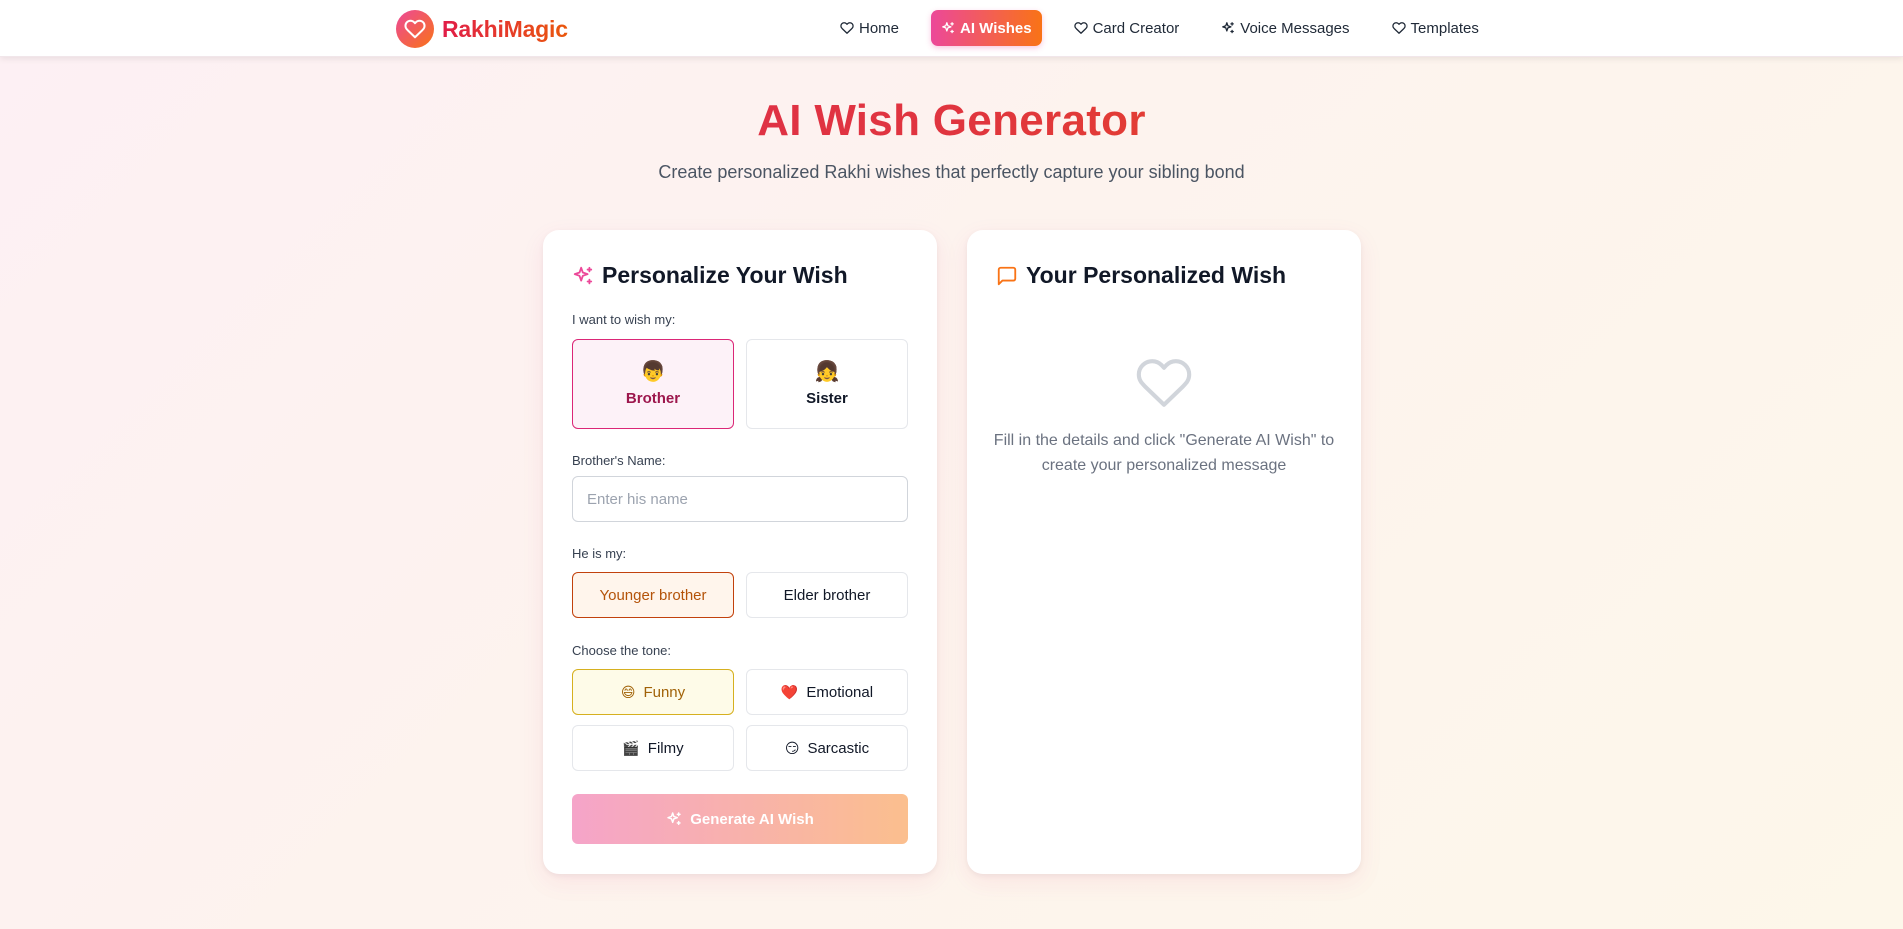 The width and height of the screenshot is (1903, 929). What do you see at coordinates (653, 371) in the screenshot?
I see `boy-emoji-icon: 👦` at bounding box center [653, 371].